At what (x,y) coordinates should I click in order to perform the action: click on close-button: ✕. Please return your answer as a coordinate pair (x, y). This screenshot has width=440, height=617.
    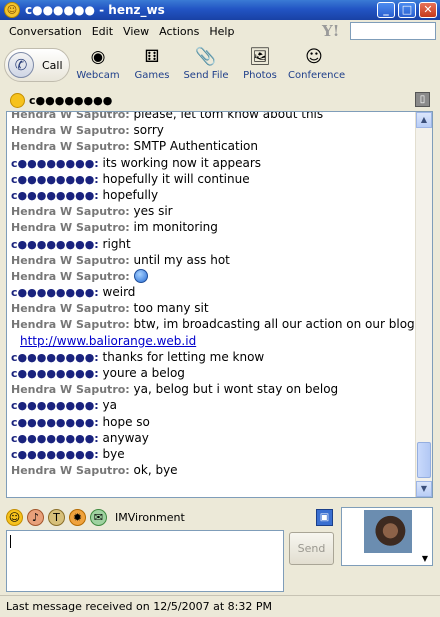
    Looking at the image, I should click on (428, 10).